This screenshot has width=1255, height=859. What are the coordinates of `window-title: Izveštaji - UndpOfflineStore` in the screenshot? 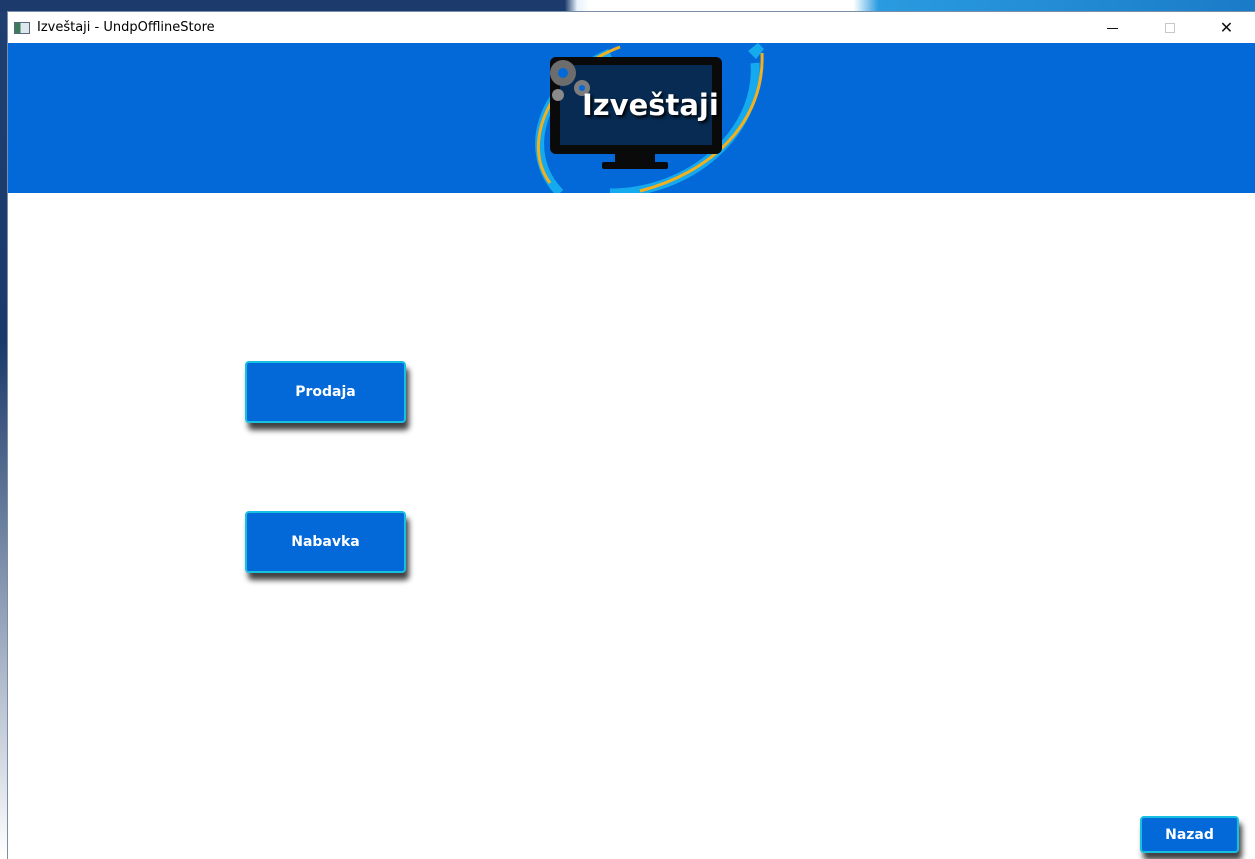 It's located at (126, 27).